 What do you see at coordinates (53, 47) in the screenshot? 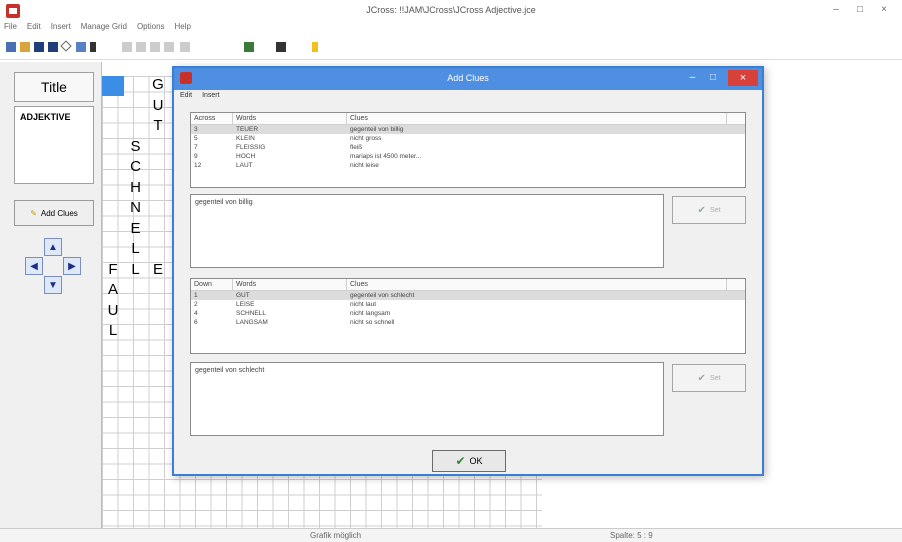
I see `save-as-icon` at bounding box center [53, 47].